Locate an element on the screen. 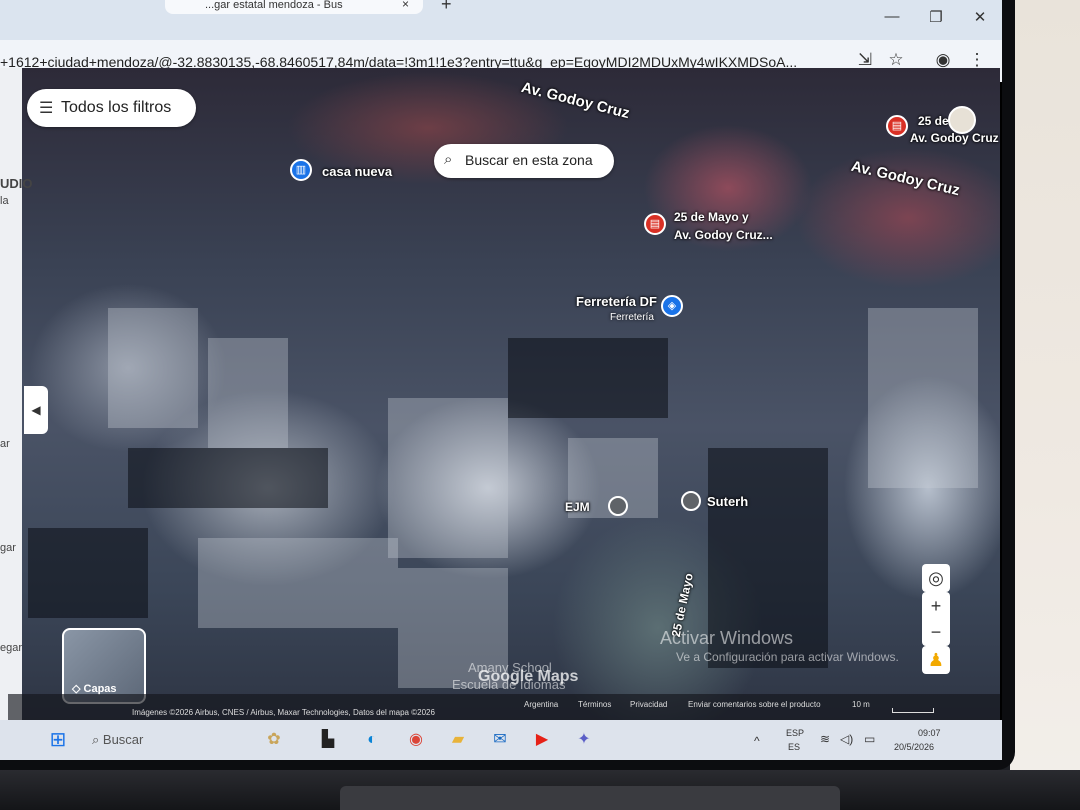 The image size is (1080, 810). google-maps-logo: Google Maps is located at coordinates (528, 676).